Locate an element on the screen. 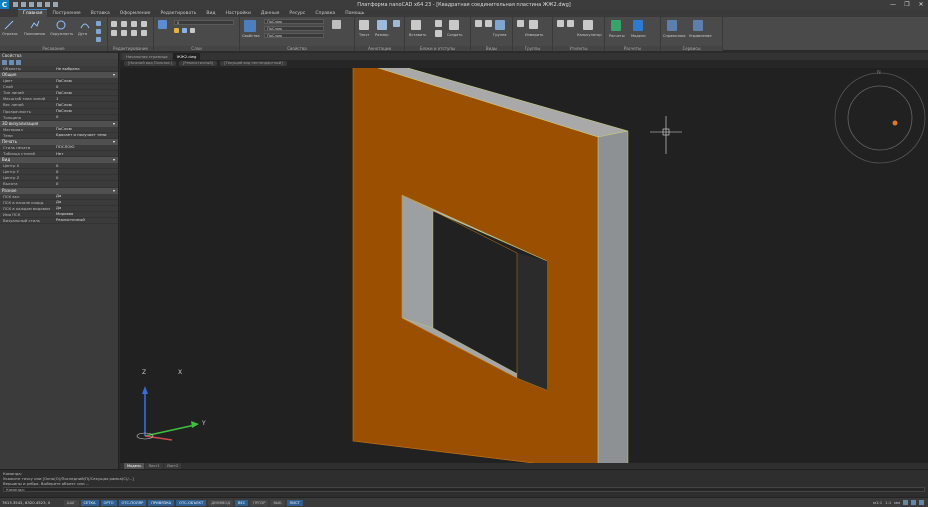  doc-tab-drawing: ЖЖ2.dwg is located at coordinates (186, 56).